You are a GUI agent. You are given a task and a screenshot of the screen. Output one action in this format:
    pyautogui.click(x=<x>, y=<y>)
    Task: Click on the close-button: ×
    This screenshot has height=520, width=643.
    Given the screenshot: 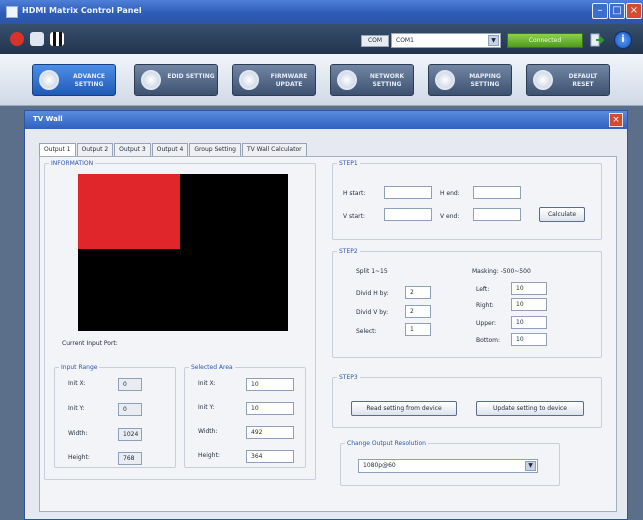 What is the action you would take?
    pyautogui.click(x=634, y=11)
    